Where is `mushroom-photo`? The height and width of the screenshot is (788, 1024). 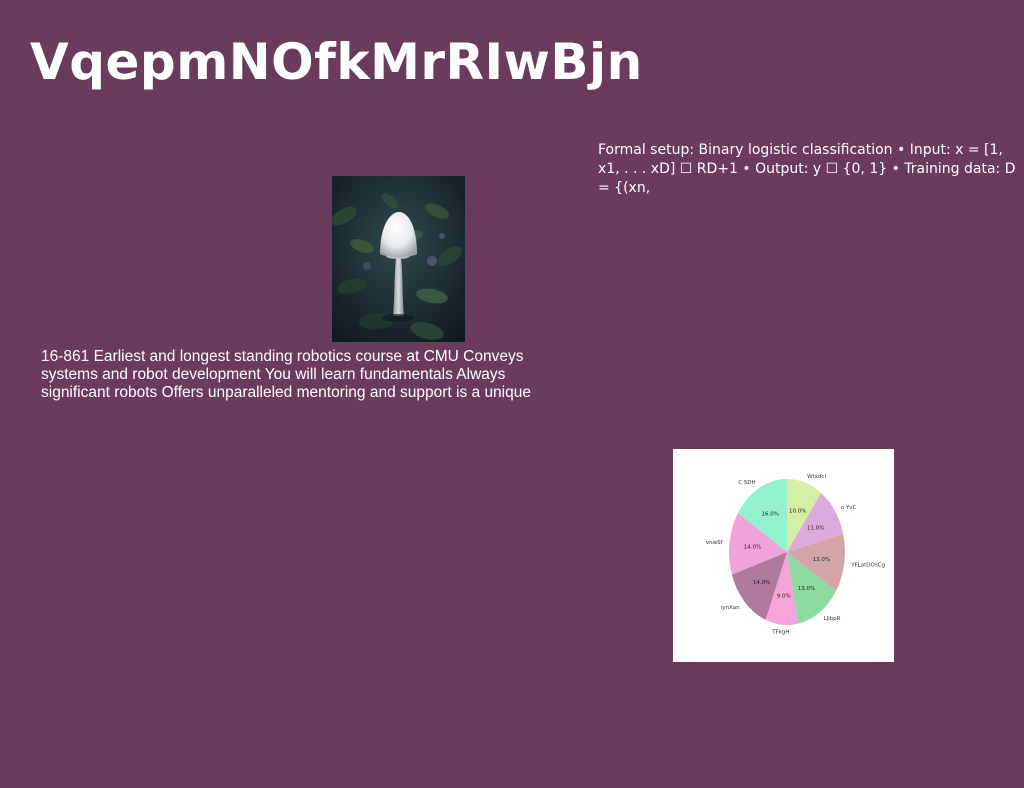
mushroom-photo is located at coordinates (398, 259).